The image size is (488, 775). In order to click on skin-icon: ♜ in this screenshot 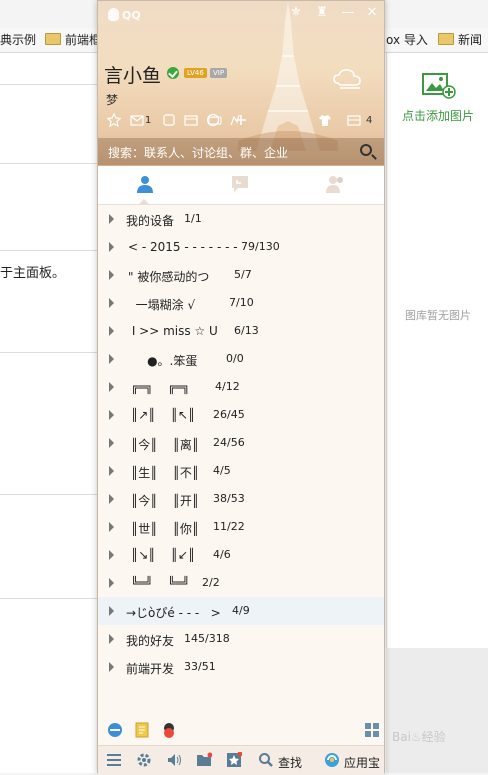, I will do `click(322, 13)`.